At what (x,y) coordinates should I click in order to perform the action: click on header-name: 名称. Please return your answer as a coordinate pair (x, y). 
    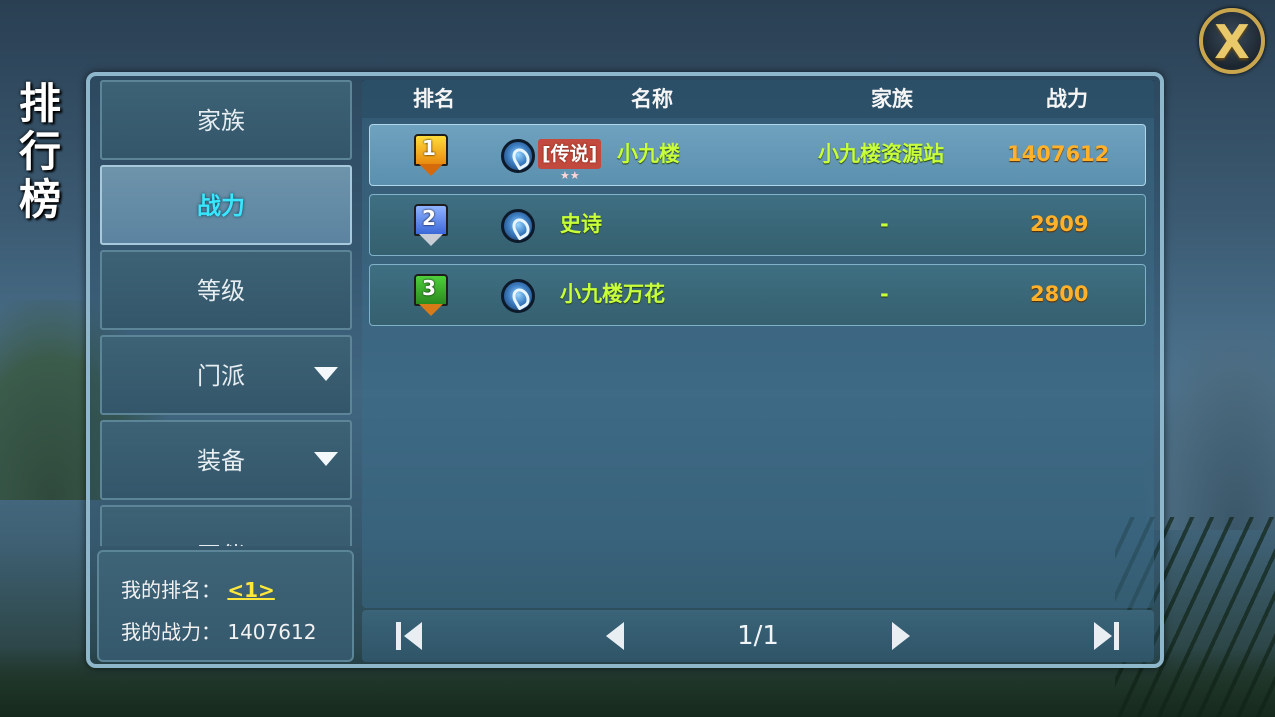
    Looking at the image, I should click on (652, 99).